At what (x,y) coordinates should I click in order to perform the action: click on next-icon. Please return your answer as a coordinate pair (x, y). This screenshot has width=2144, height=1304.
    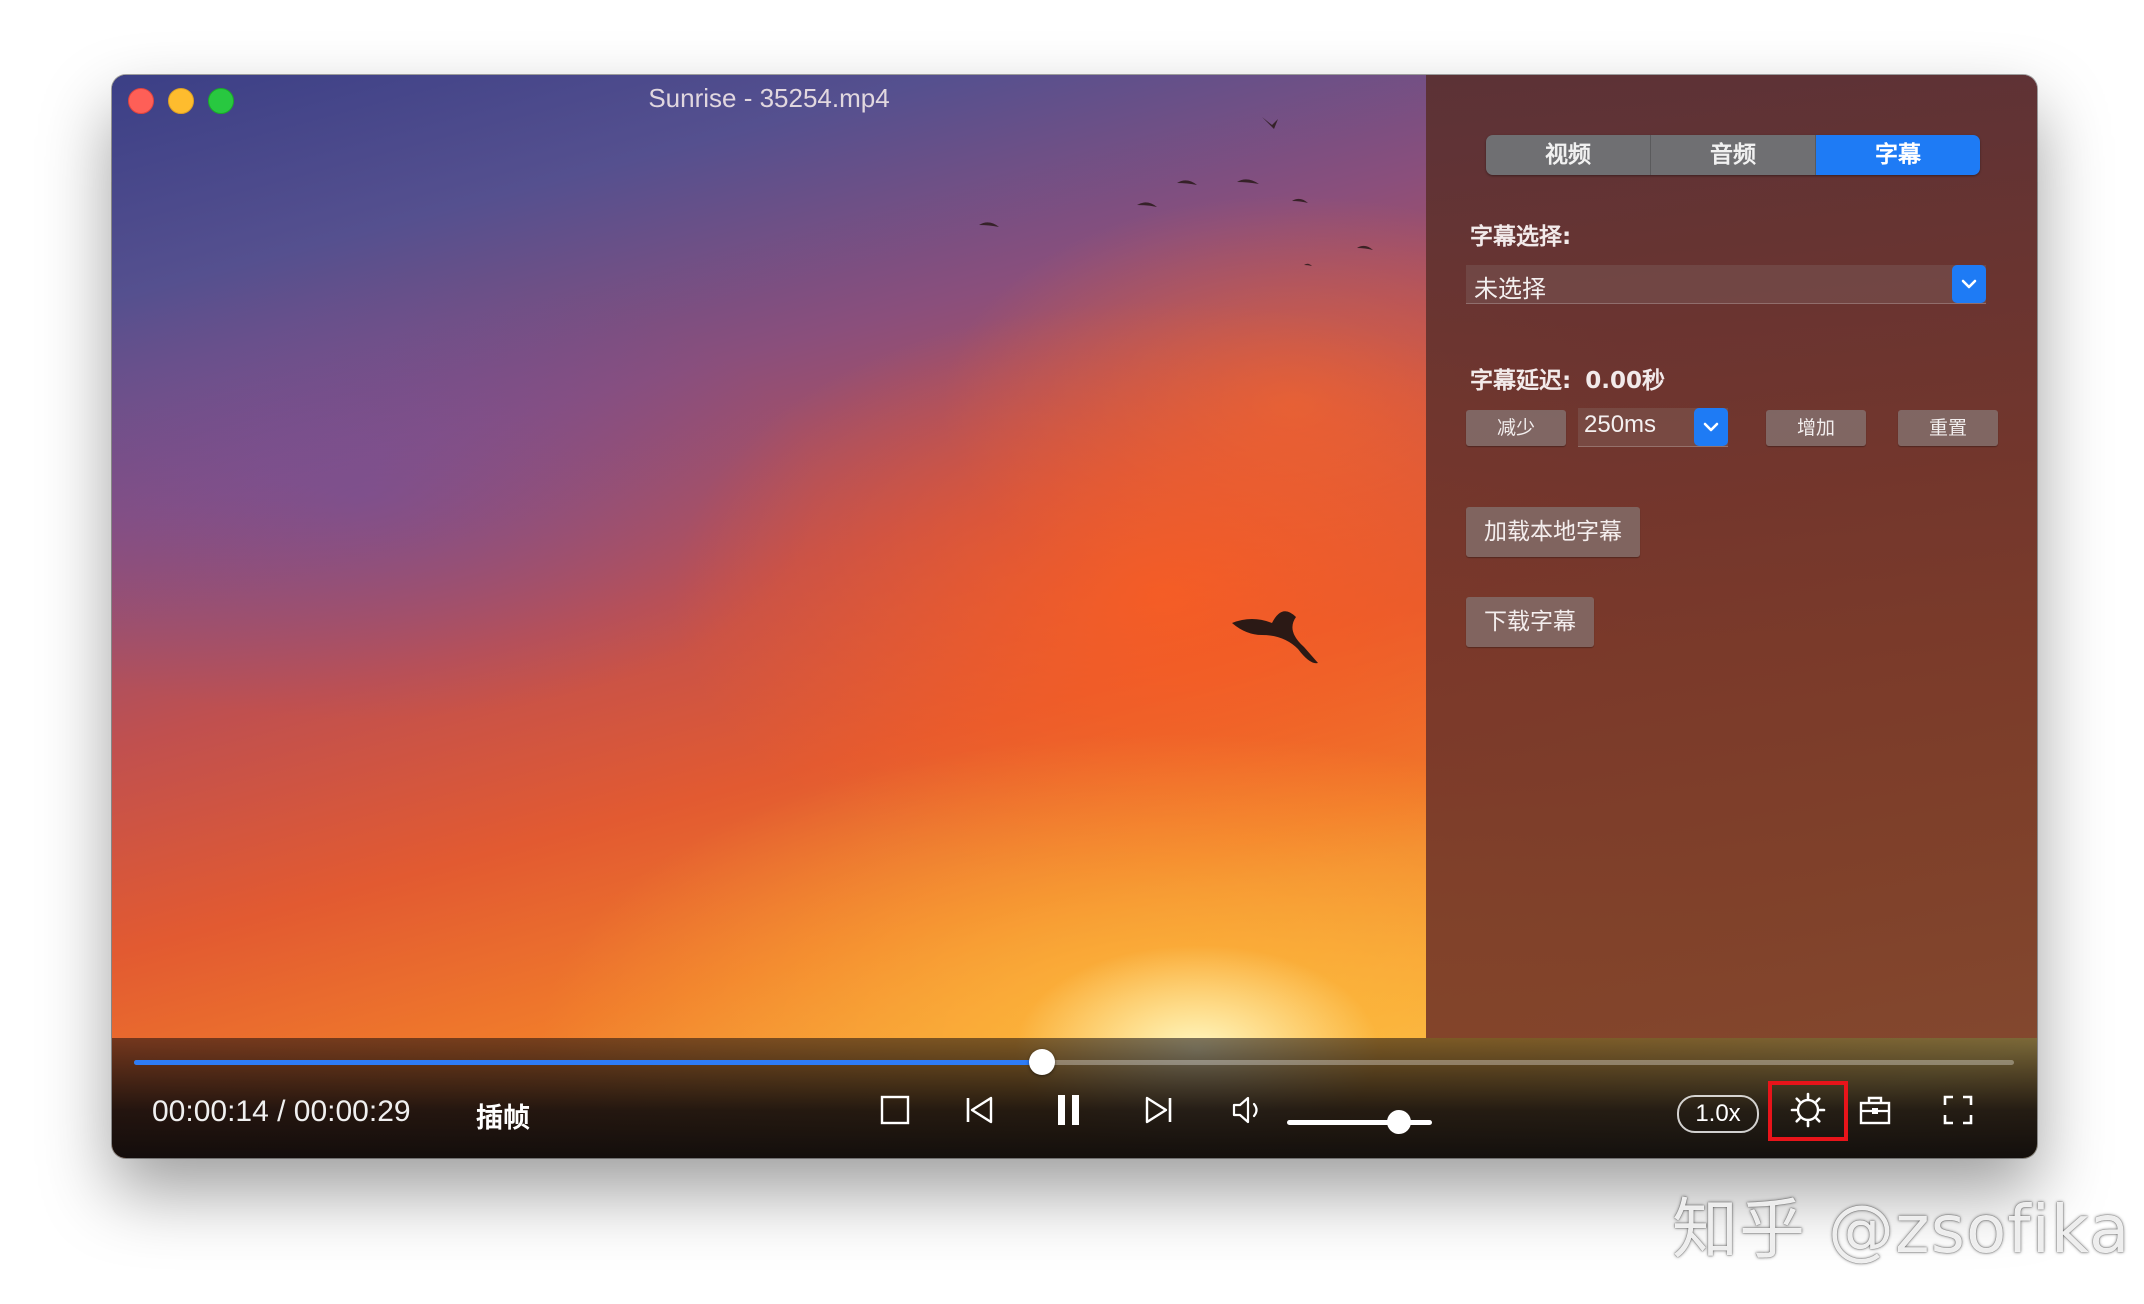
    Looking at the image, I should click on (1159, 1110).